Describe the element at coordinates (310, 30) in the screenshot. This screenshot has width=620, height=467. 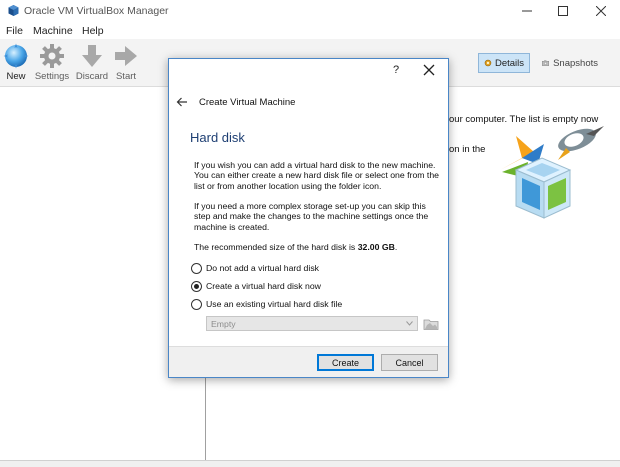
I see `menu-bar: File Machine Help` at that location.